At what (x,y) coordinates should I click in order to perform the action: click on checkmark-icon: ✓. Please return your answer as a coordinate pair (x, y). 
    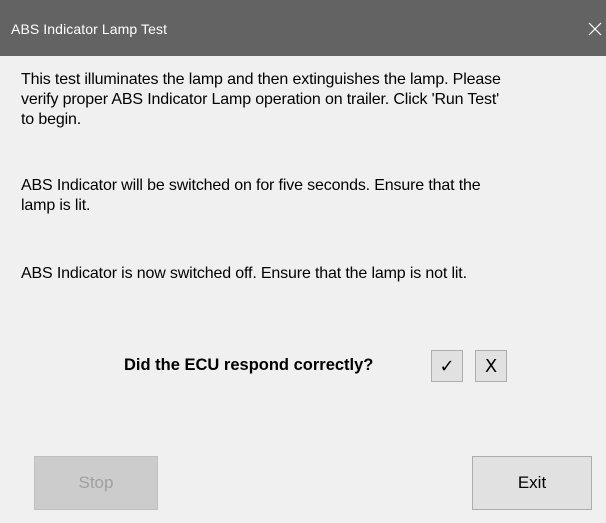
    Looking at the image, I should click on (447, 366).